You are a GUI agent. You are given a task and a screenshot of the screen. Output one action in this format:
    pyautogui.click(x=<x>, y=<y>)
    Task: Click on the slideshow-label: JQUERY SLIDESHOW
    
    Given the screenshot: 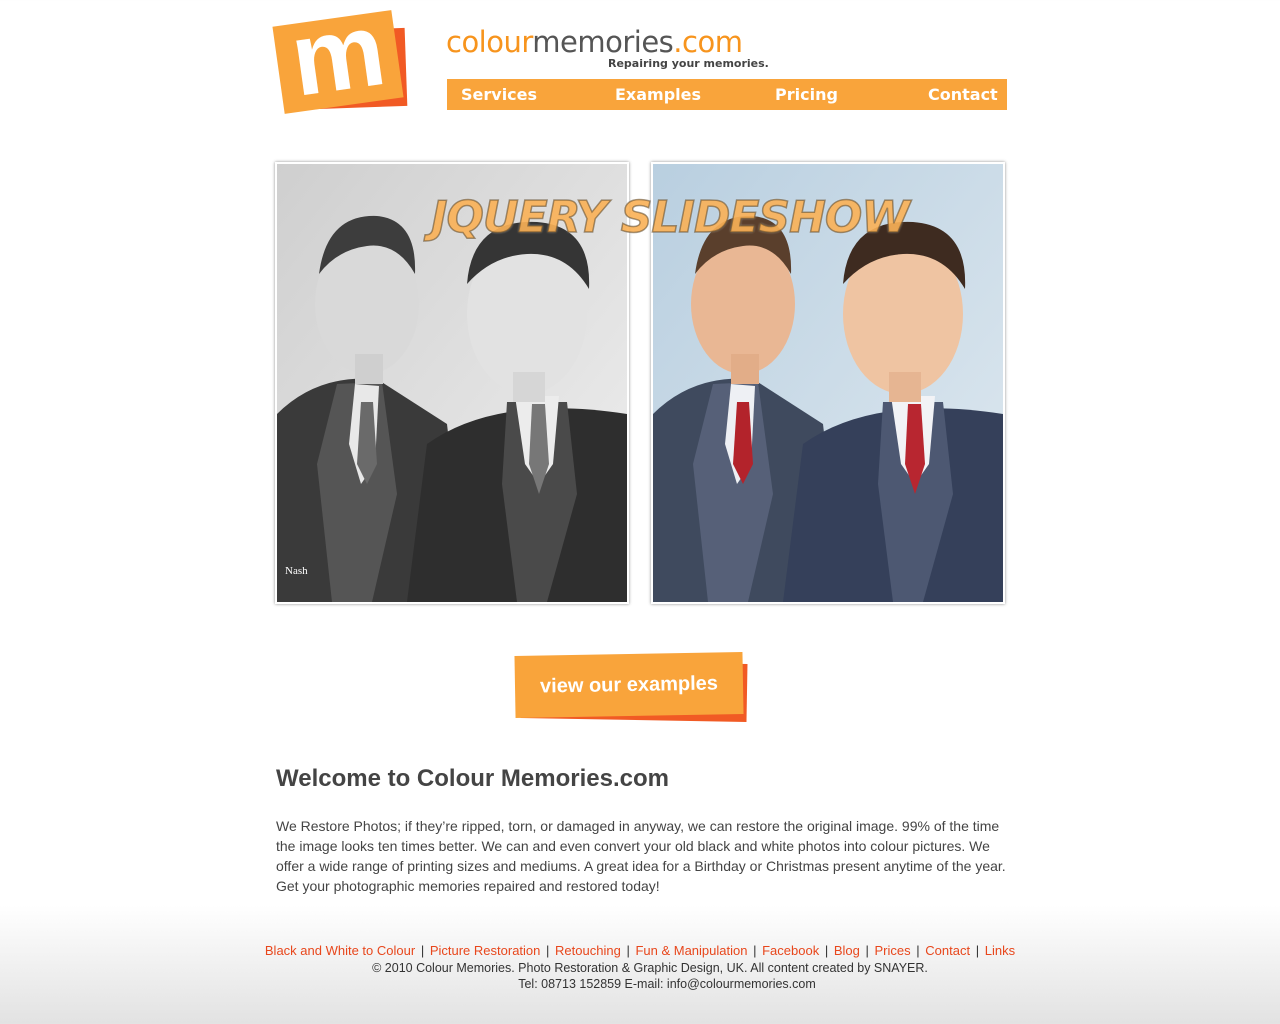 What is the action you would take?
    pyautogui.click(x=670, y=217)
    